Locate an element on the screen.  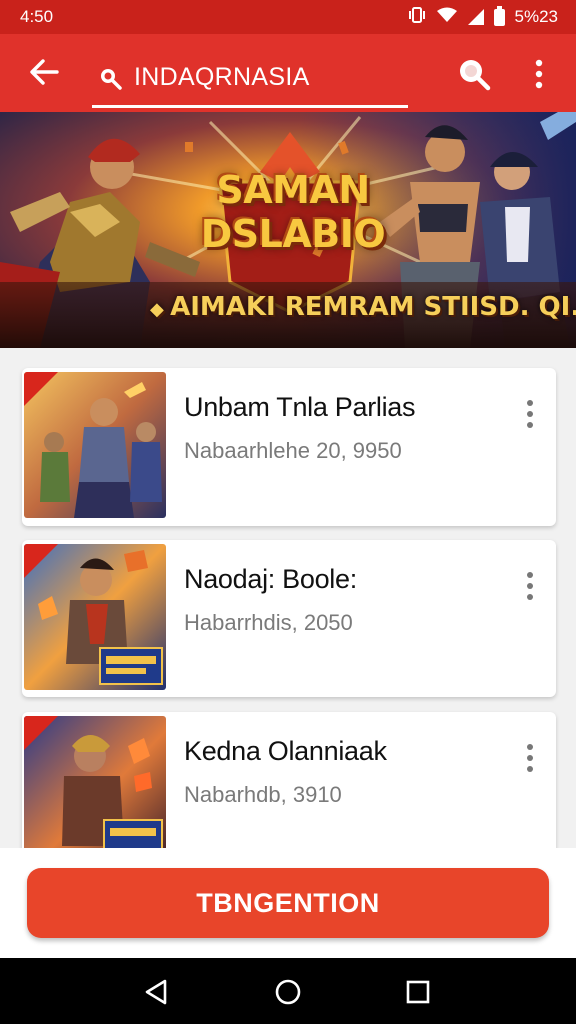
status-icons: 5%23 is located at coordinates (483, 16).